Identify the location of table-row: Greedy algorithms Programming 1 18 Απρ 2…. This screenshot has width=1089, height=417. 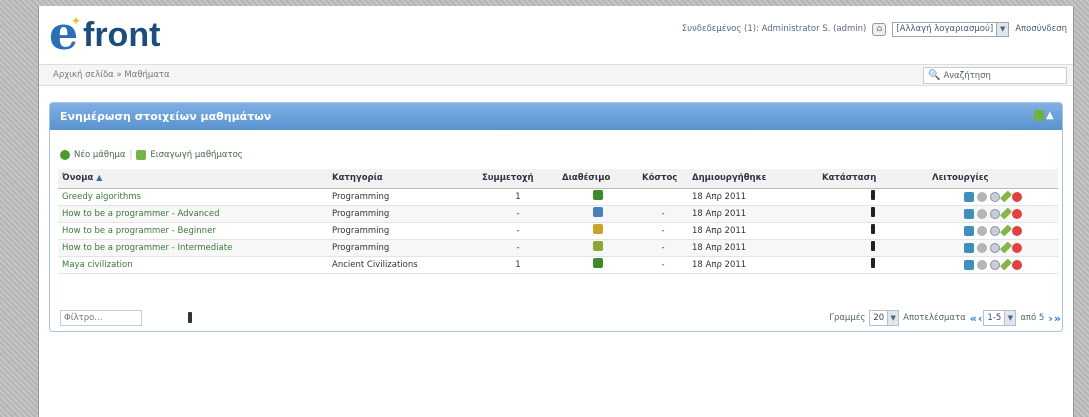
(558, 197).